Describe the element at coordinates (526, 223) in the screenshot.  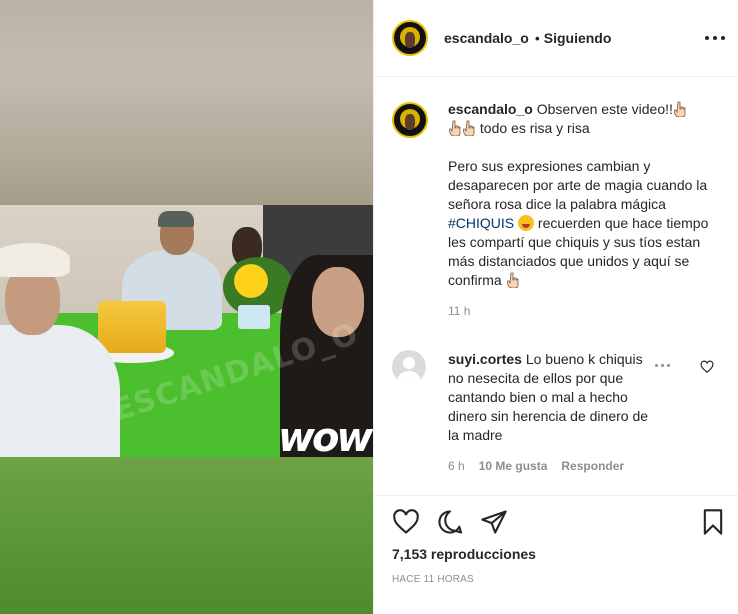
I see `grinning-emoji-icon` at that location.